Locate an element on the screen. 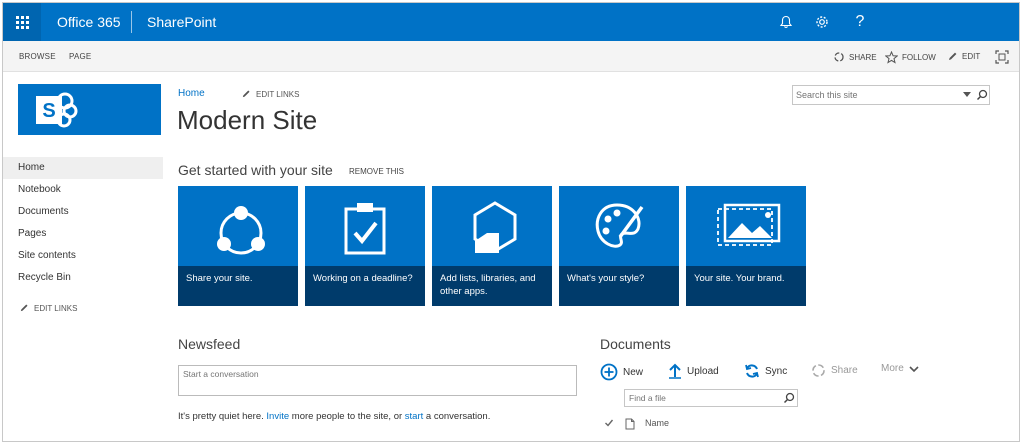 This screenshot has width=1024, height=445. suite-divider is located at coordinates (131, 22).